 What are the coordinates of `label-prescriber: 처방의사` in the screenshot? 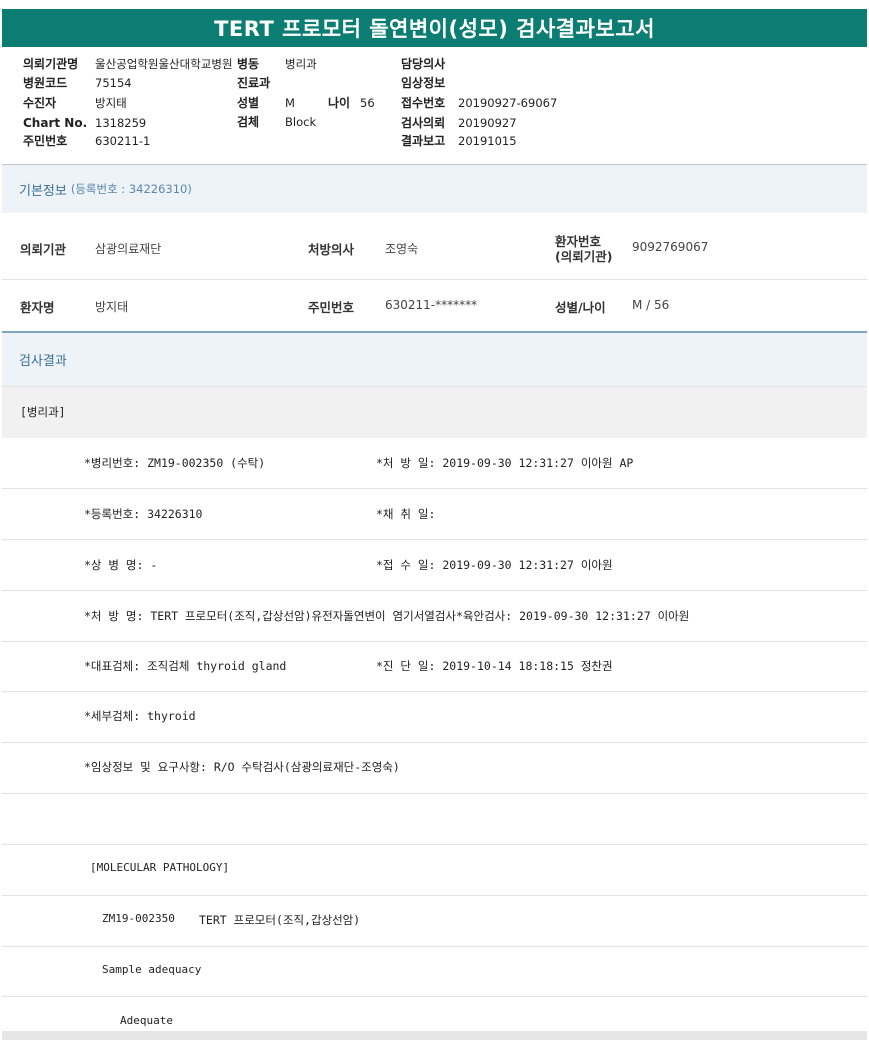 It's located at (331, 249).